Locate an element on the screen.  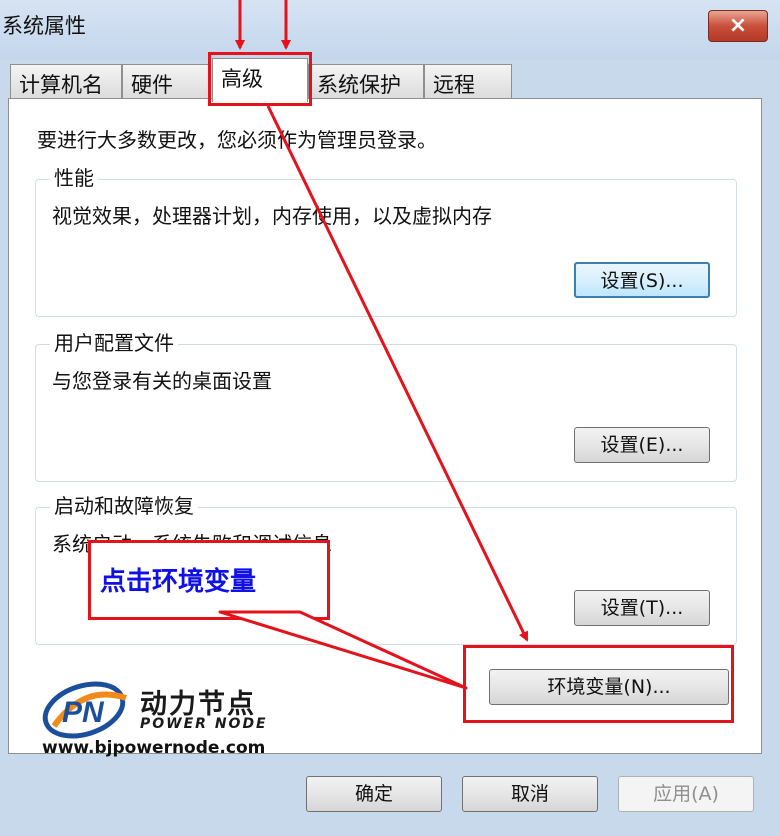
apply-button: 应用(A) is located at coordinates (686, 794).